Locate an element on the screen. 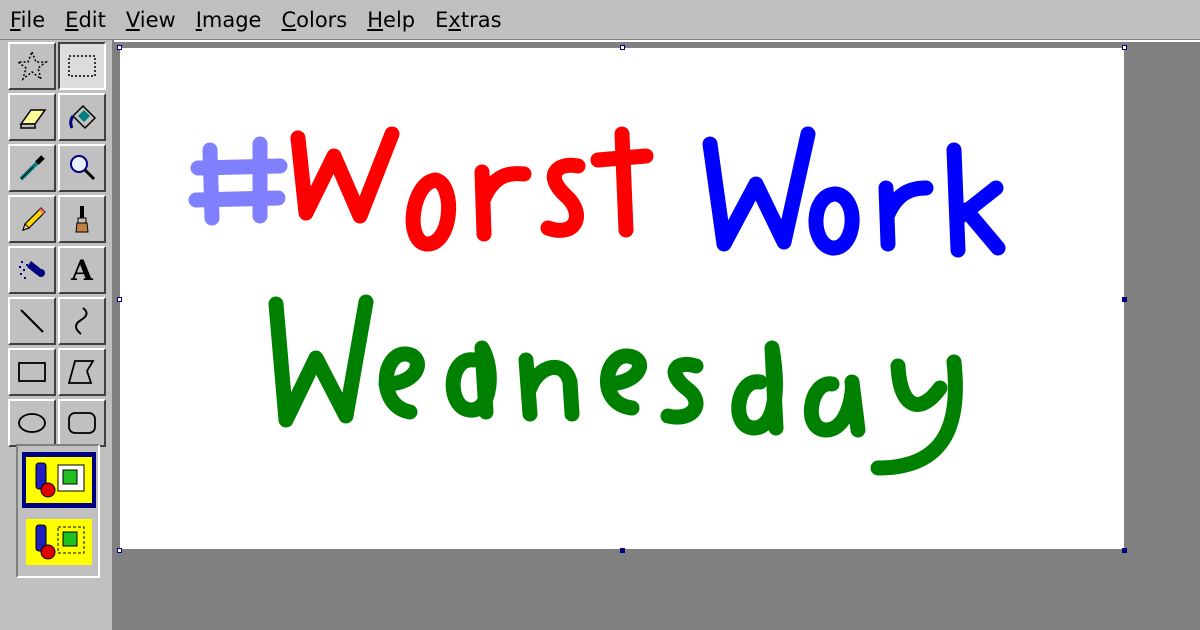  eyedropper-icon is located at coordinates (32, 168).